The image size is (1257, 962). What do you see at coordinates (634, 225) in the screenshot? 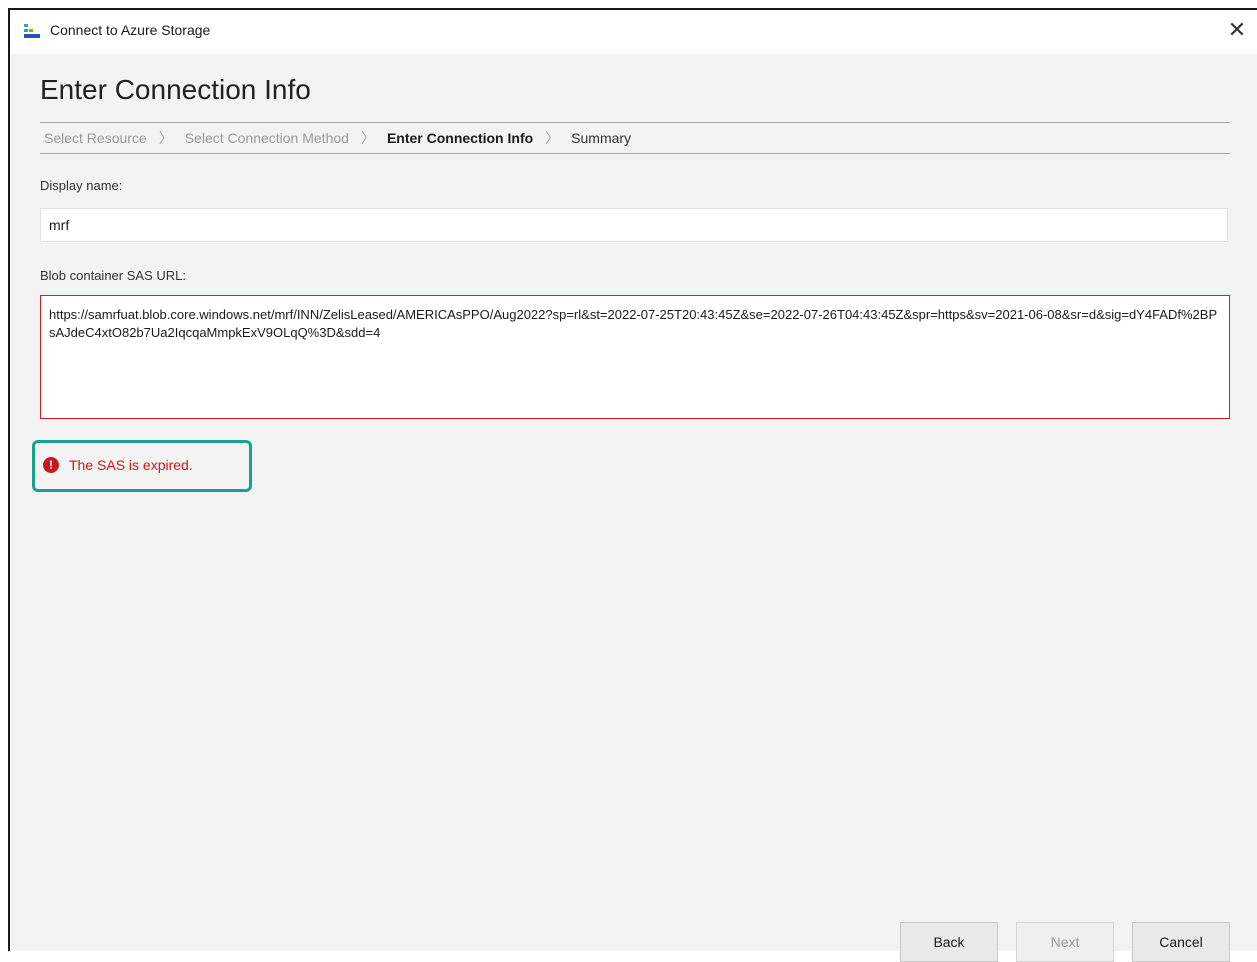
I see `display-name-input: mrf` at bounding box center [634, 225].